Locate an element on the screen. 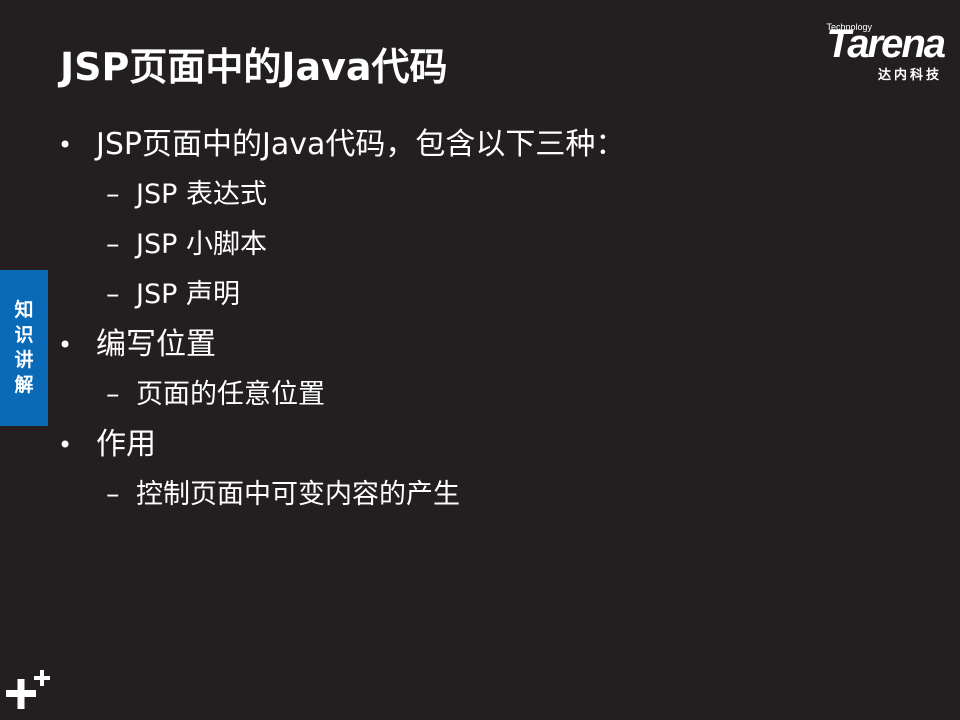 Image resolution: width=960 pixels, height=720 pixels. sub-bullet-item: – JSP 声明 is located at coordinates (488, 295).